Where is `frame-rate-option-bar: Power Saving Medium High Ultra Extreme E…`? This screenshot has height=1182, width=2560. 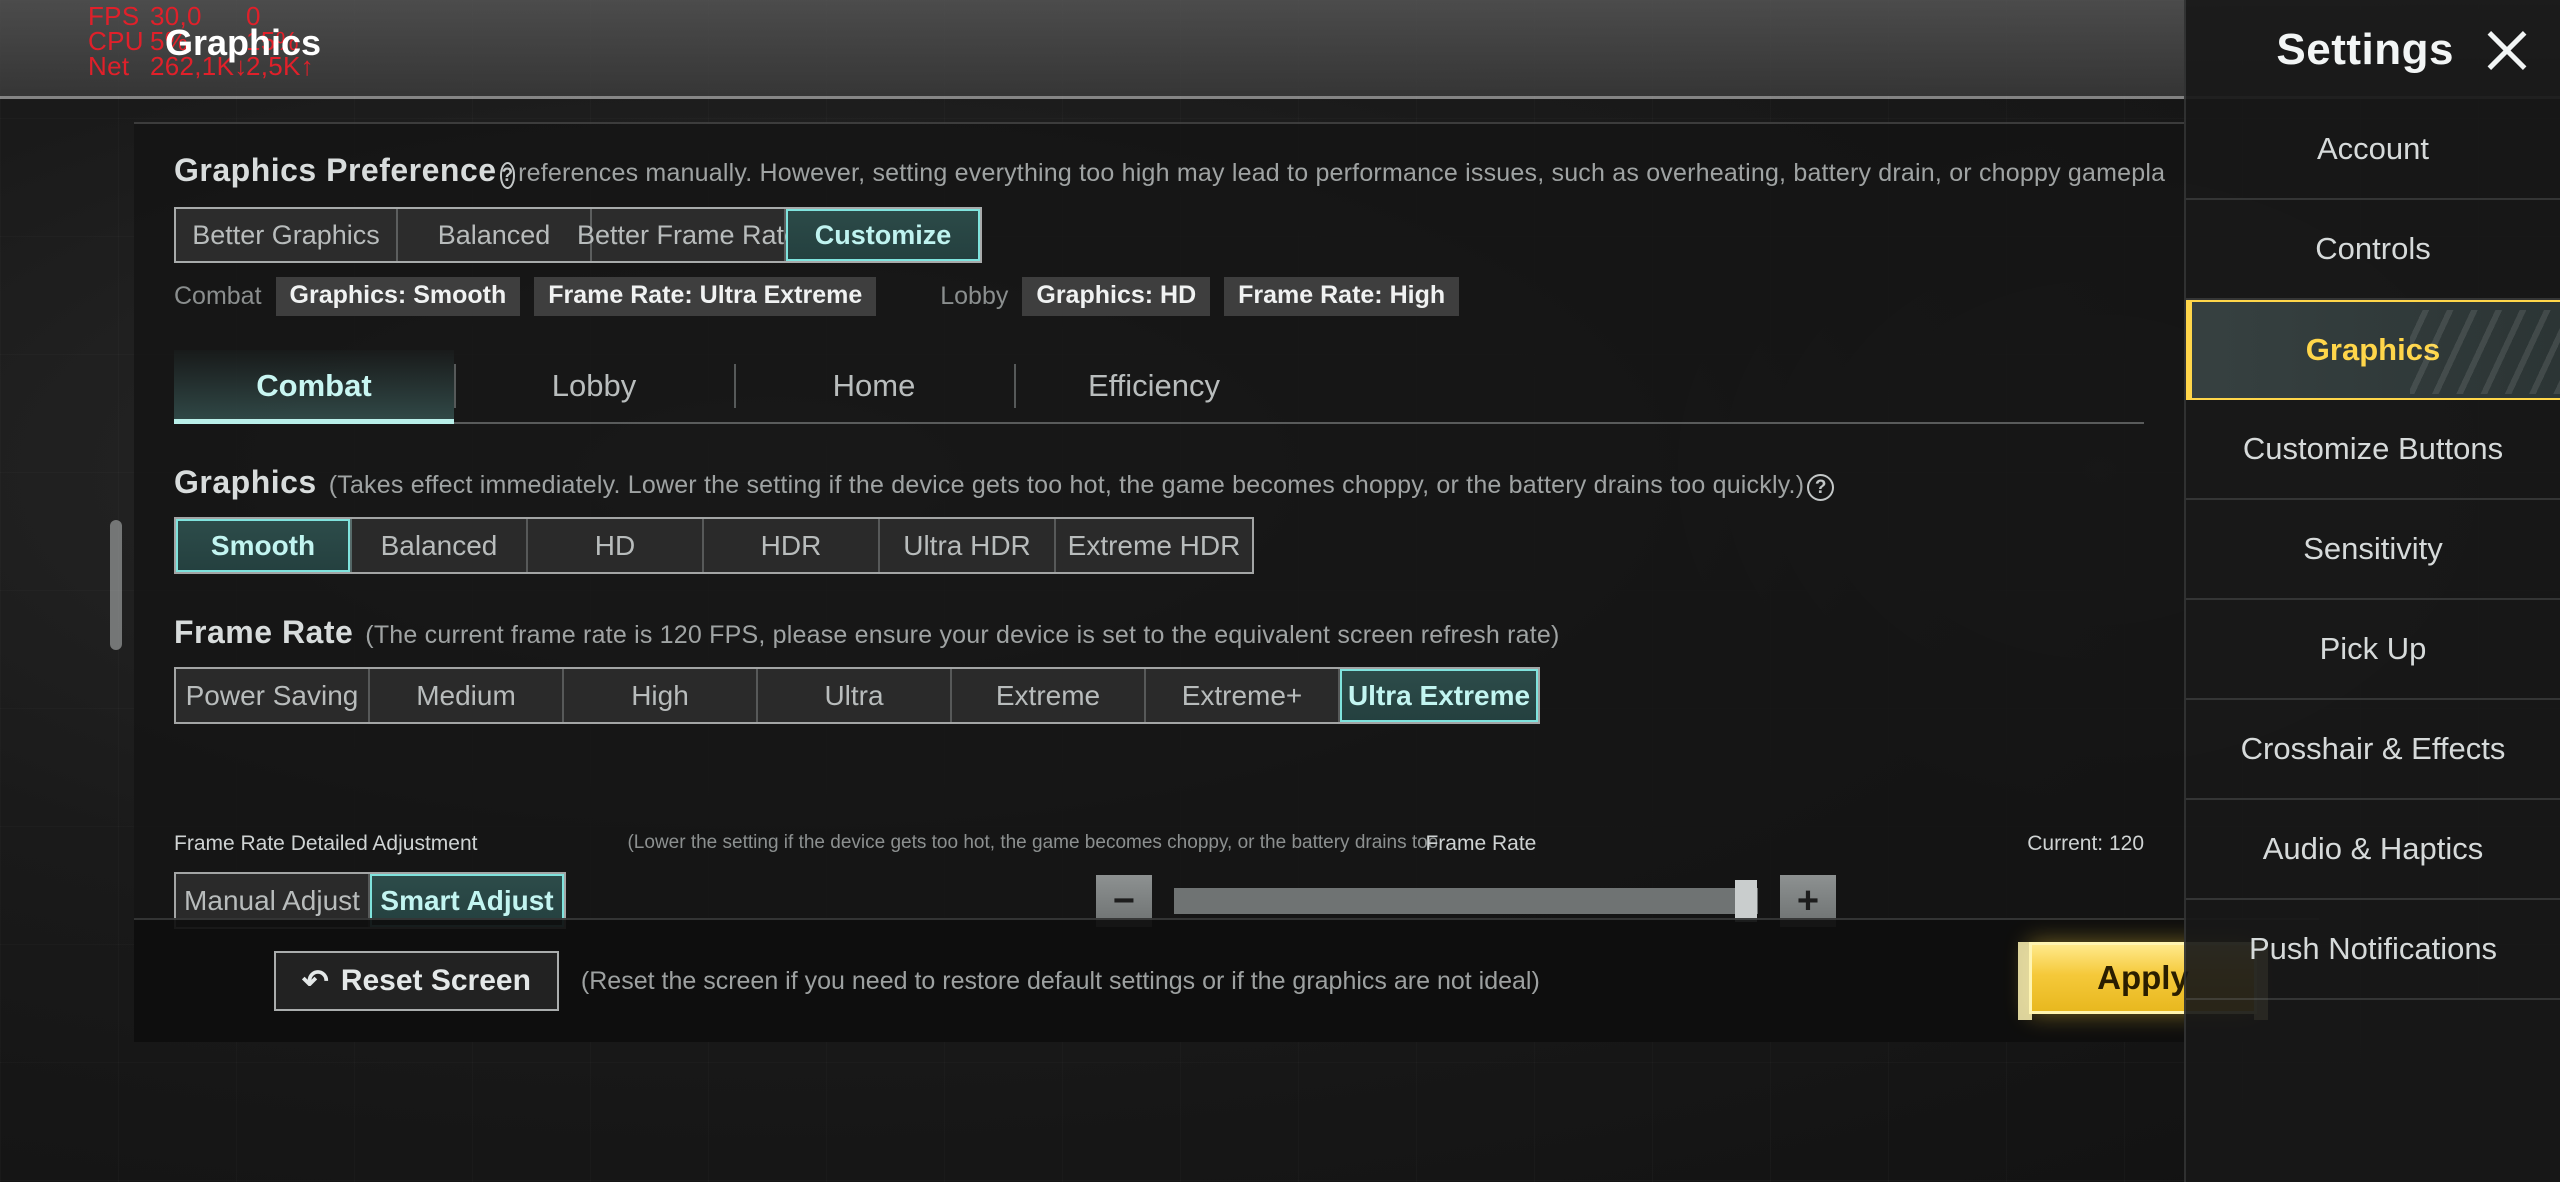
frame-rate-option-bar: Power Saving Medium High Ultra Extreme E… is located at coordinates (857, 695).